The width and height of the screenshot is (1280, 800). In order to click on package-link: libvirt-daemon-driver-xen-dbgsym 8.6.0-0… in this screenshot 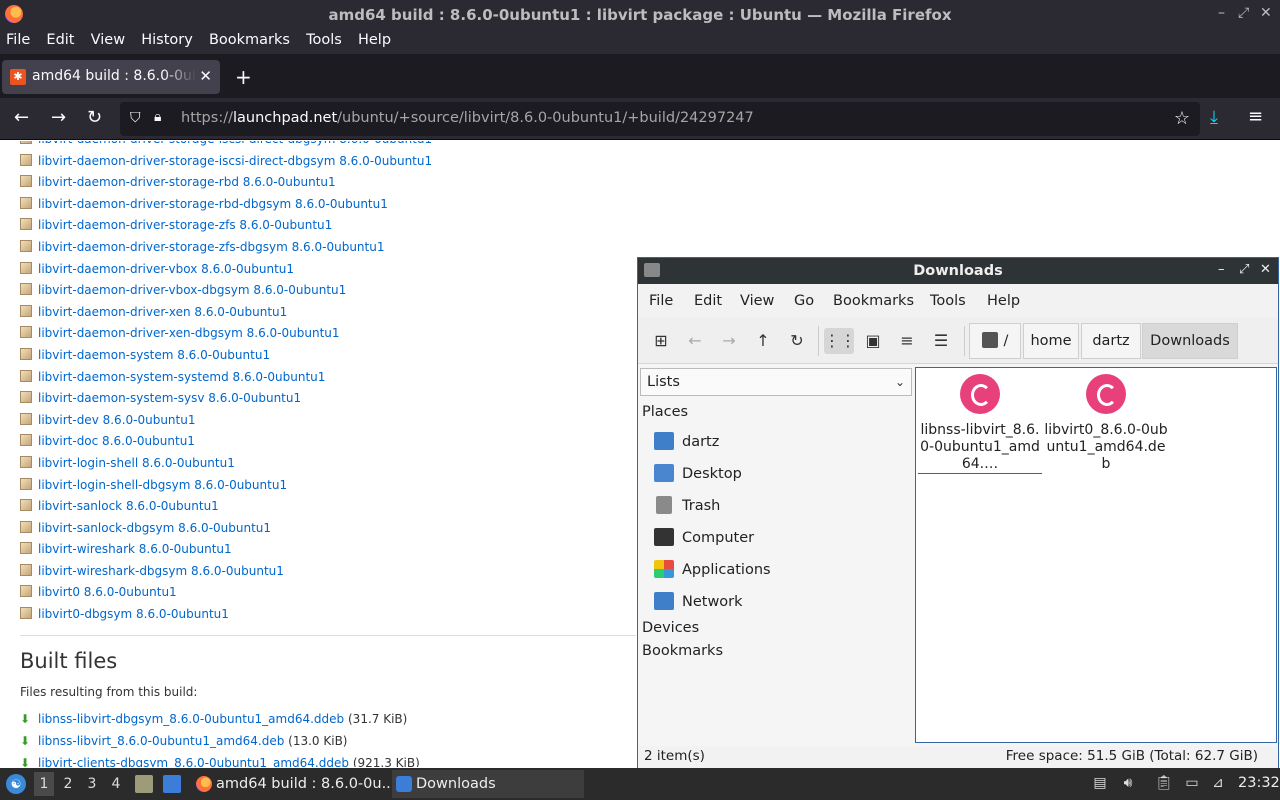, I will do `click(189, 333)`.